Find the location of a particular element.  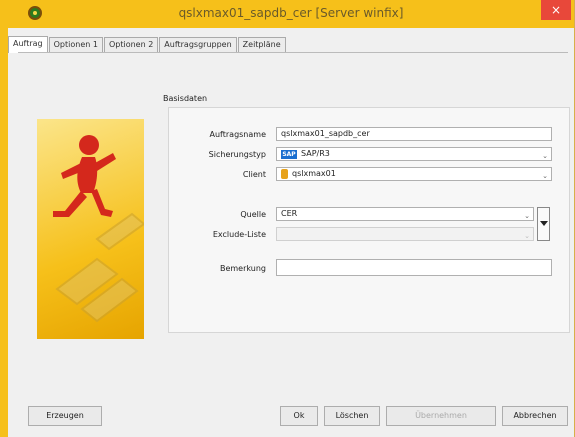

client-icon is located at coordinates (284, 174).